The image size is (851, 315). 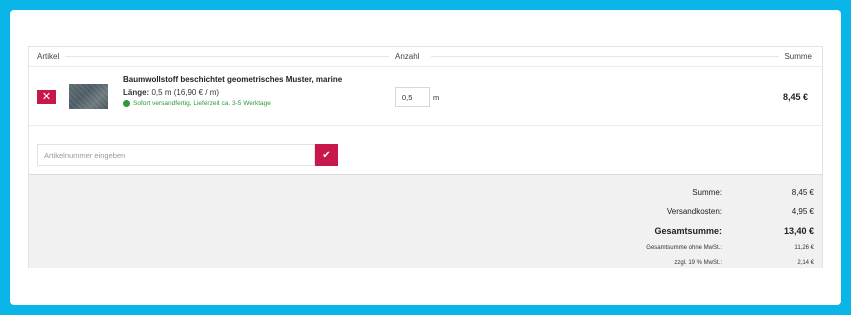 What do you see at coordinates (688, 231) in the screenshot?
I see `gesamtsumme-label: Gesamtsumme:` at bounding box center [688, 231].